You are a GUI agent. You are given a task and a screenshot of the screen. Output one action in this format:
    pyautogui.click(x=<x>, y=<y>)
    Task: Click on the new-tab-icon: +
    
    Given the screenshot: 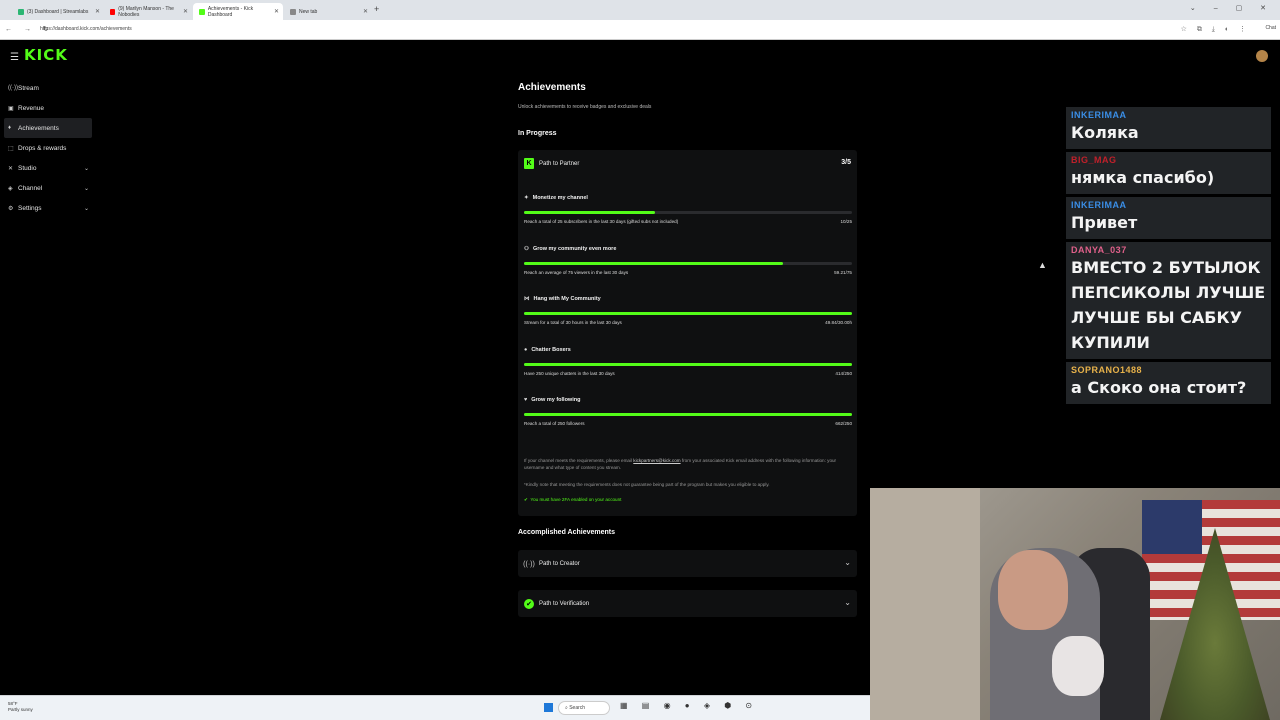 What is the action you would take?
    pyautogui.click(x=376, y=9)
    